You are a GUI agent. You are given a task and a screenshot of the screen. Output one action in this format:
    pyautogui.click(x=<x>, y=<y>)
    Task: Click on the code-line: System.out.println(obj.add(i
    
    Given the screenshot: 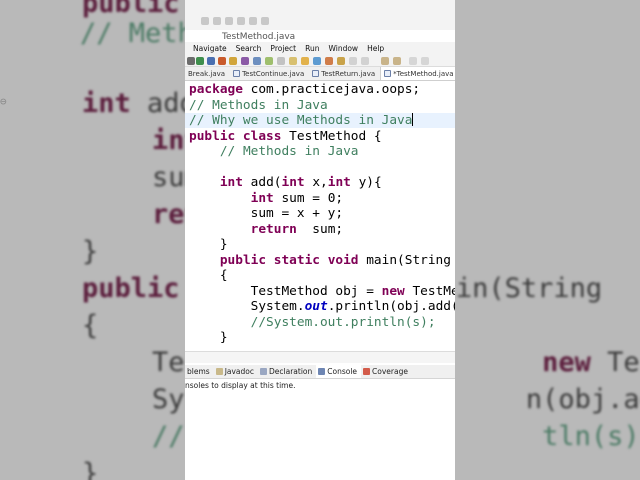 What is the action you would take?
    pyautogui.click(x=322, y=306)
    